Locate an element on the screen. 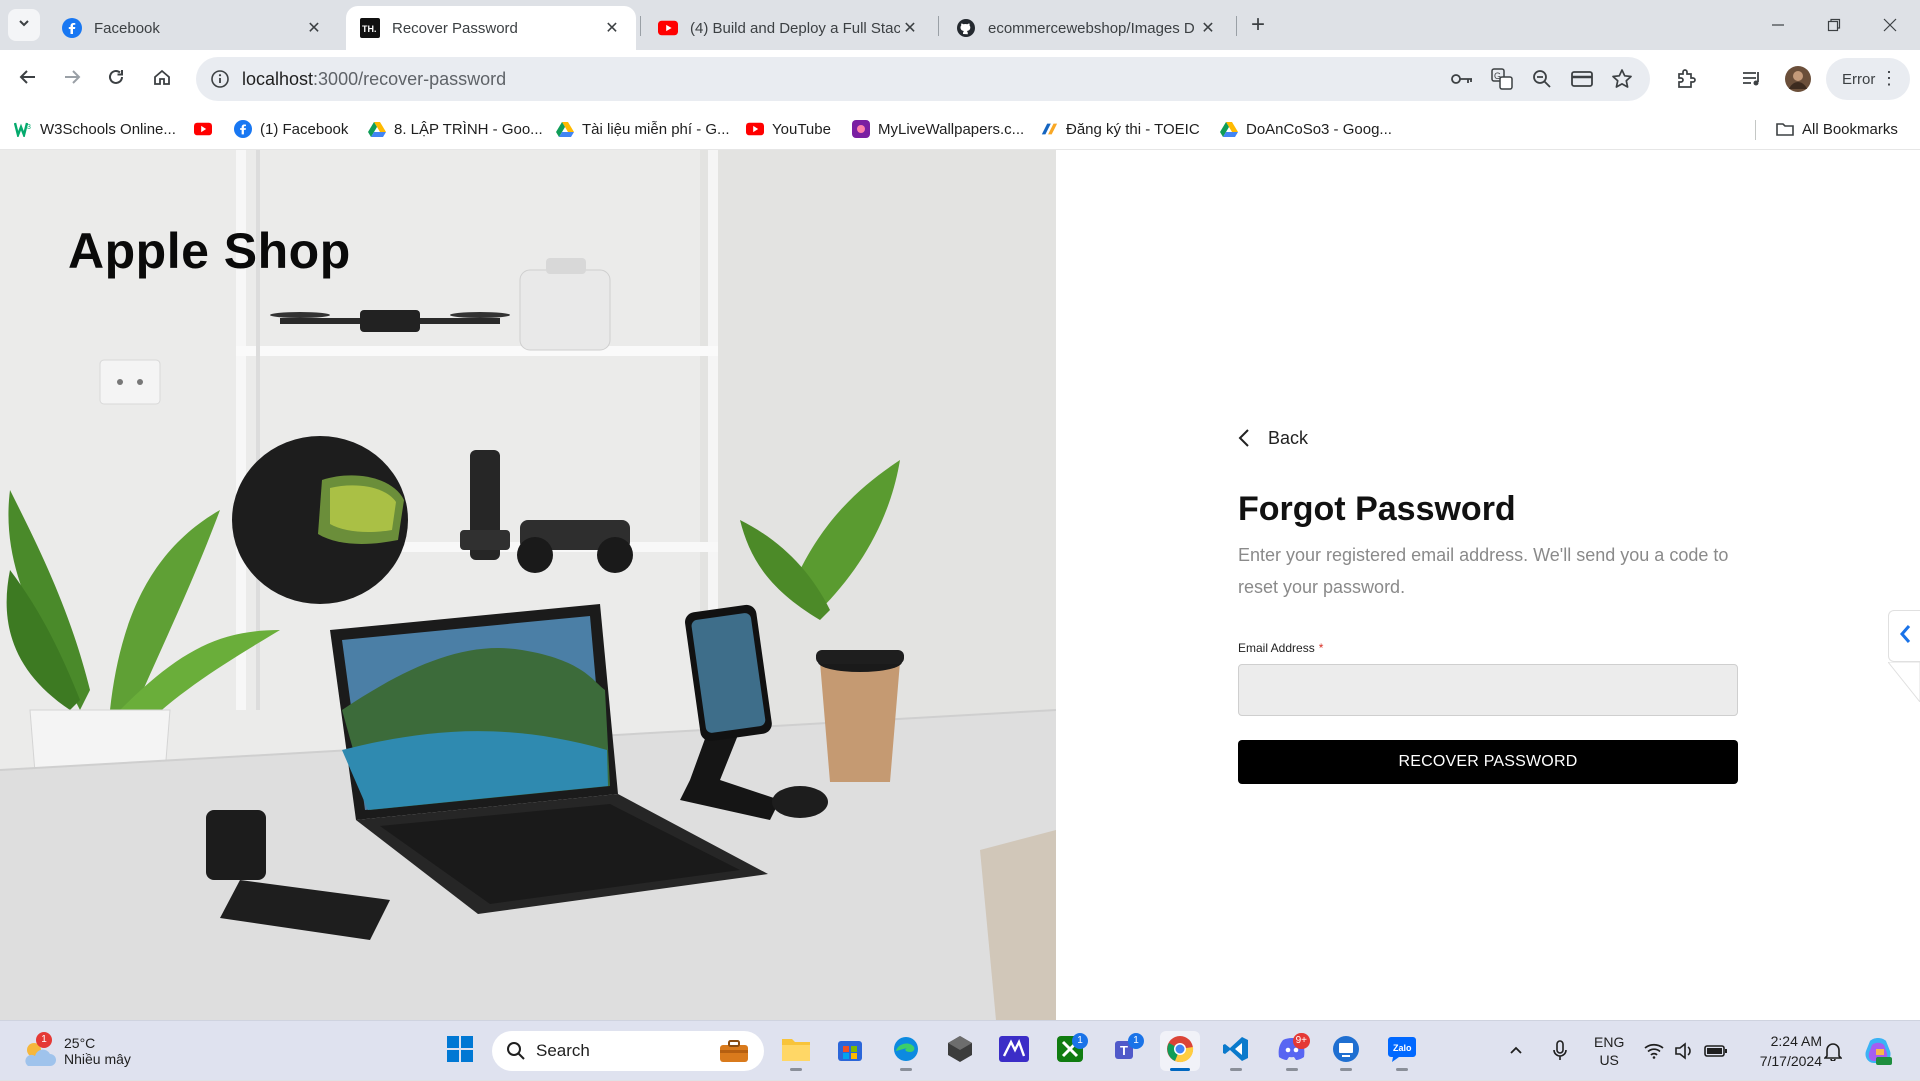 Image resolution: width=1920 pixels, height=1081 pixels. profile-error-chip: Error ⋮ is located at coordinates (1868, 79).